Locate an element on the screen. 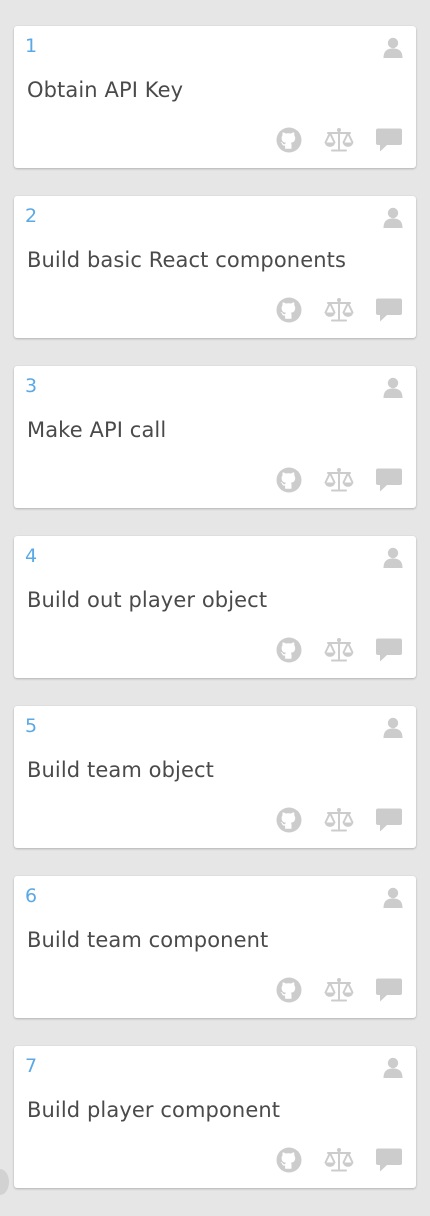 The height and width of the screenshot is (1216, 430). task-card: 7 Build player component is located at coordinates (215, 1117).